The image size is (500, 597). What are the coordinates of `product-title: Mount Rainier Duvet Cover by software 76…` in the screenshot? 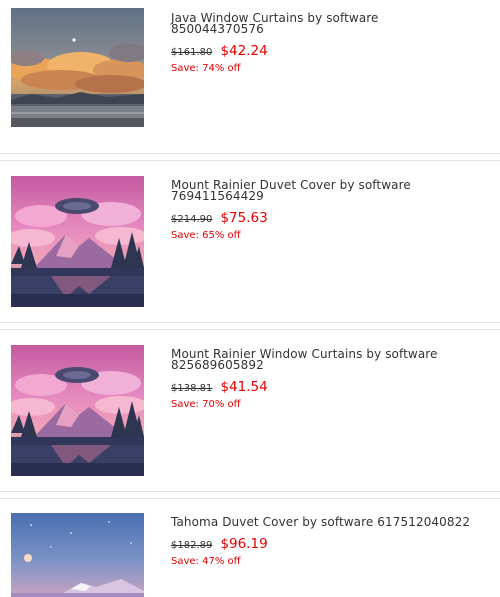 It's located at (321, 190).